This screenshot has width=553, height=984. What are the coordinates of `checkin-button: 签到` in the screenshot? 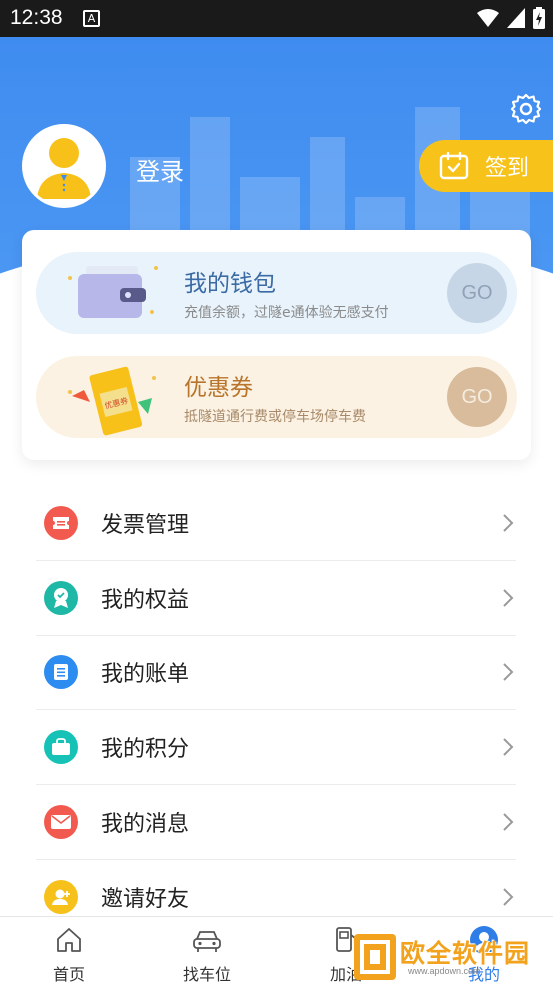 It's located at (486, 166).